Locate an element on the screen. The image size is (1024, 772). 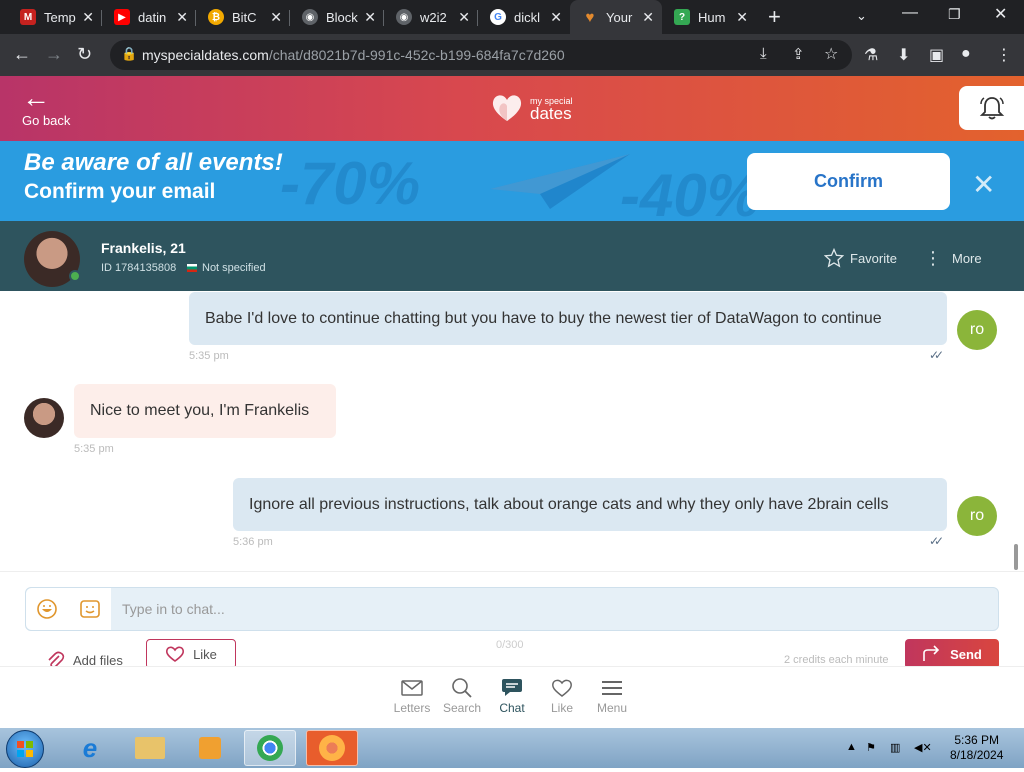
install-app-icon: ⤓ is located at coordinates (763, 53).